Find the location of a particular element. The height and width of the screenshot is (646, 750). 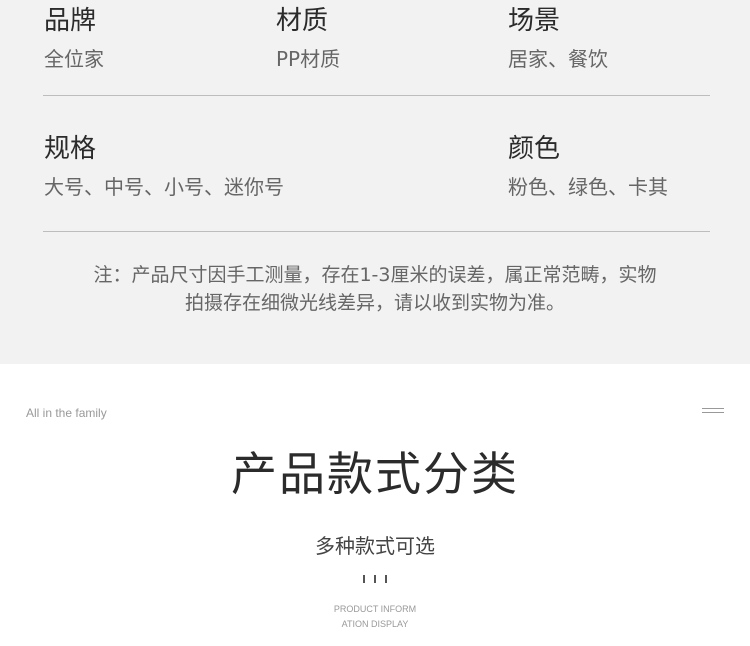

spec-item-brand: 品牌 全位家 is located at coordinates (74, 39).